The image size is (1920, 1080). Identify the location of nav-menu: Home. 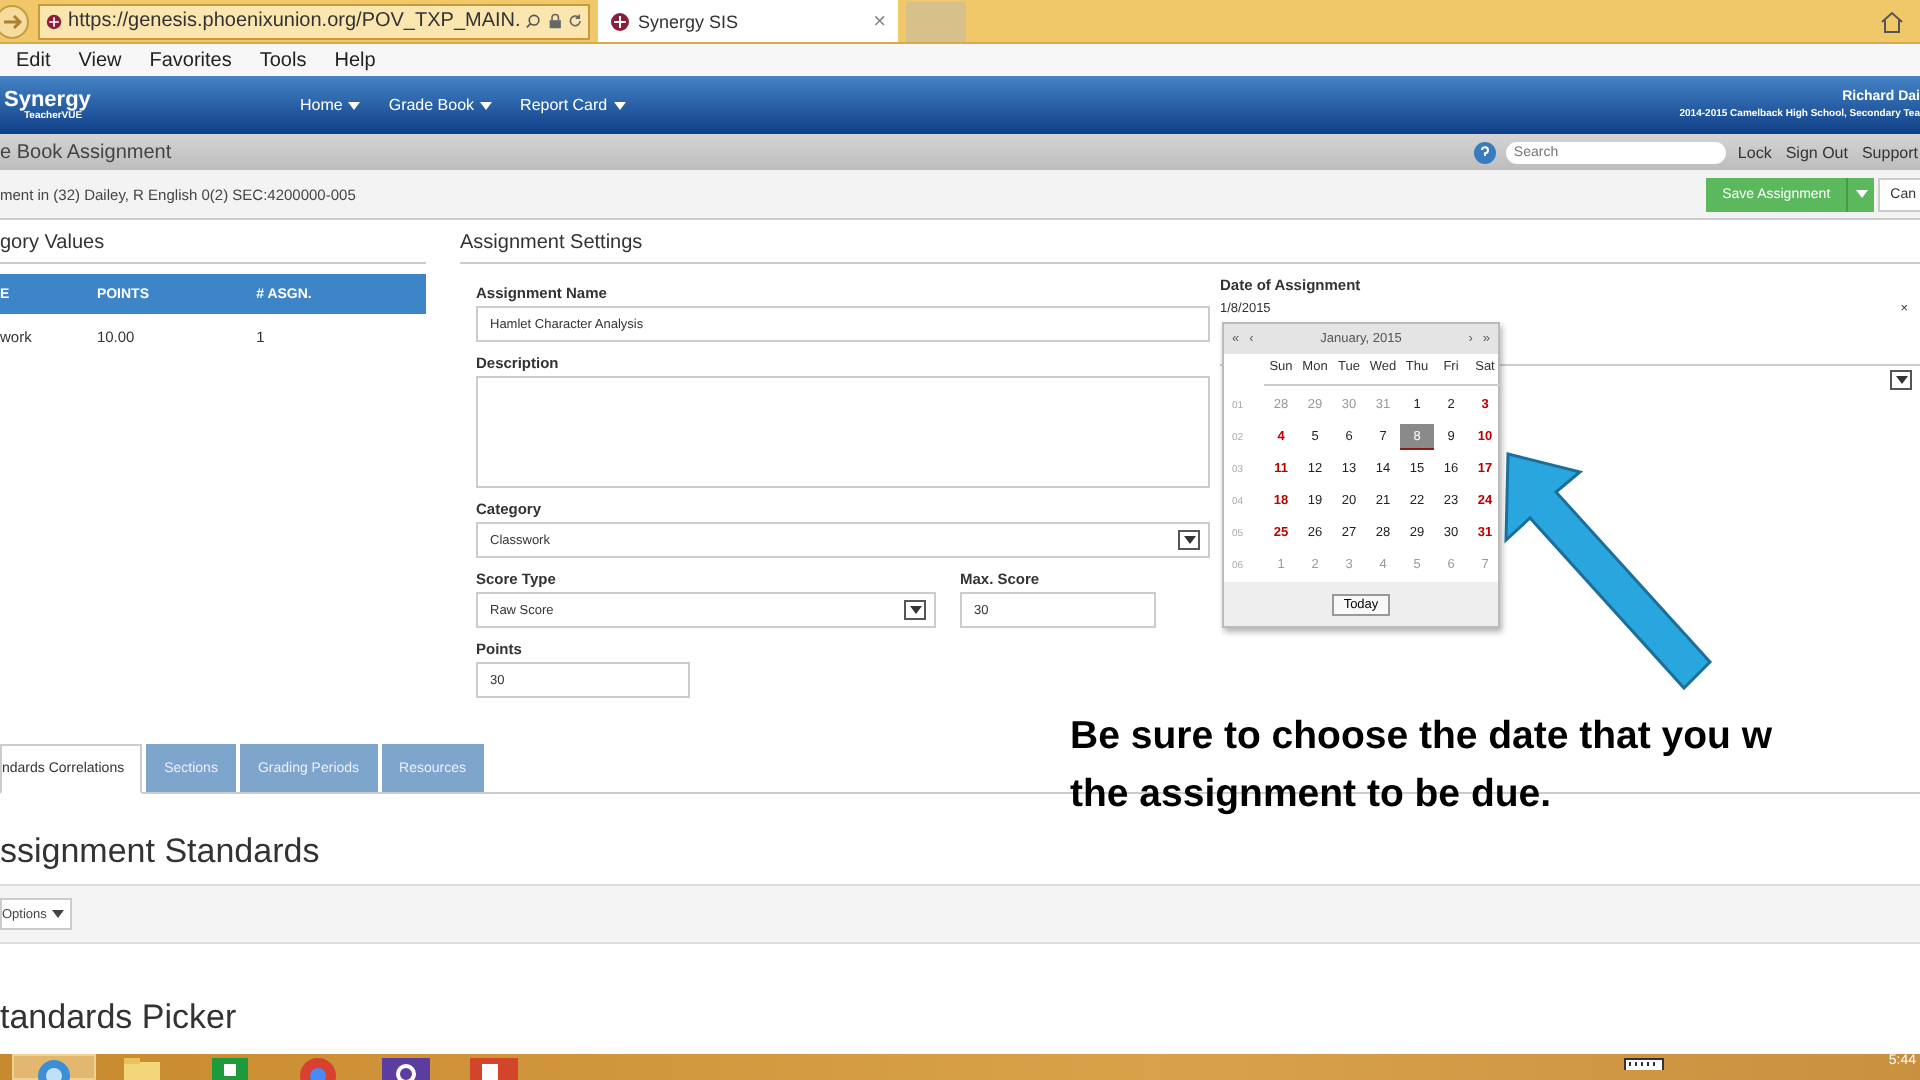
(330, 105).